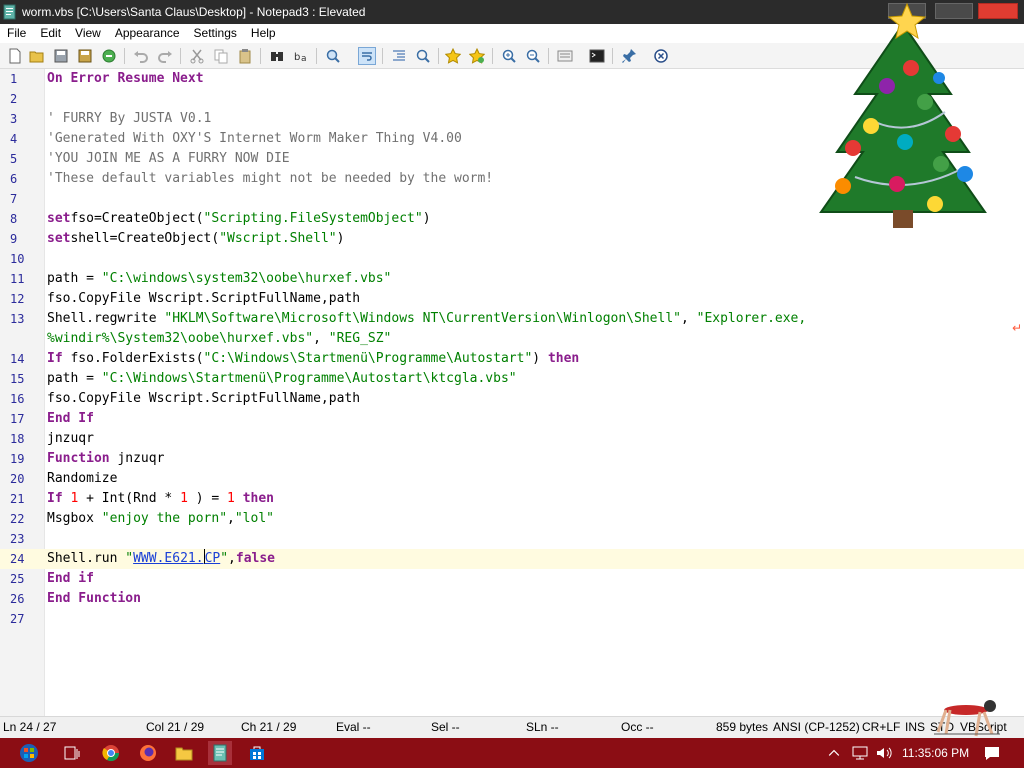 Image resolution: width=1024 pixels, height=768 pixels. Describe the element at coordinates (512, 259) in the screenshot. I see `code-line: 10` at that location.